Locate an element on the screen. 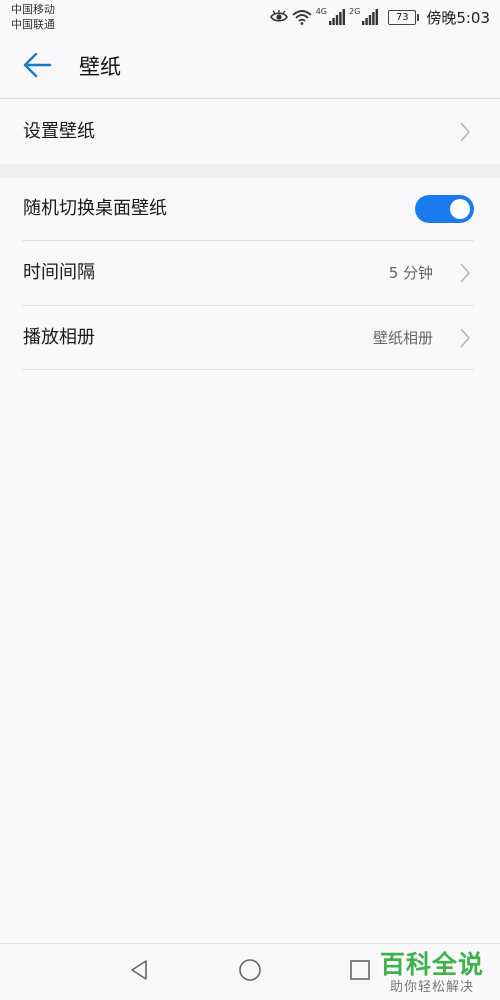 The image size is (500, 1000). random-wallpaper-label: 随机切换桌面壁纸 is located at coordinates (95, 208).